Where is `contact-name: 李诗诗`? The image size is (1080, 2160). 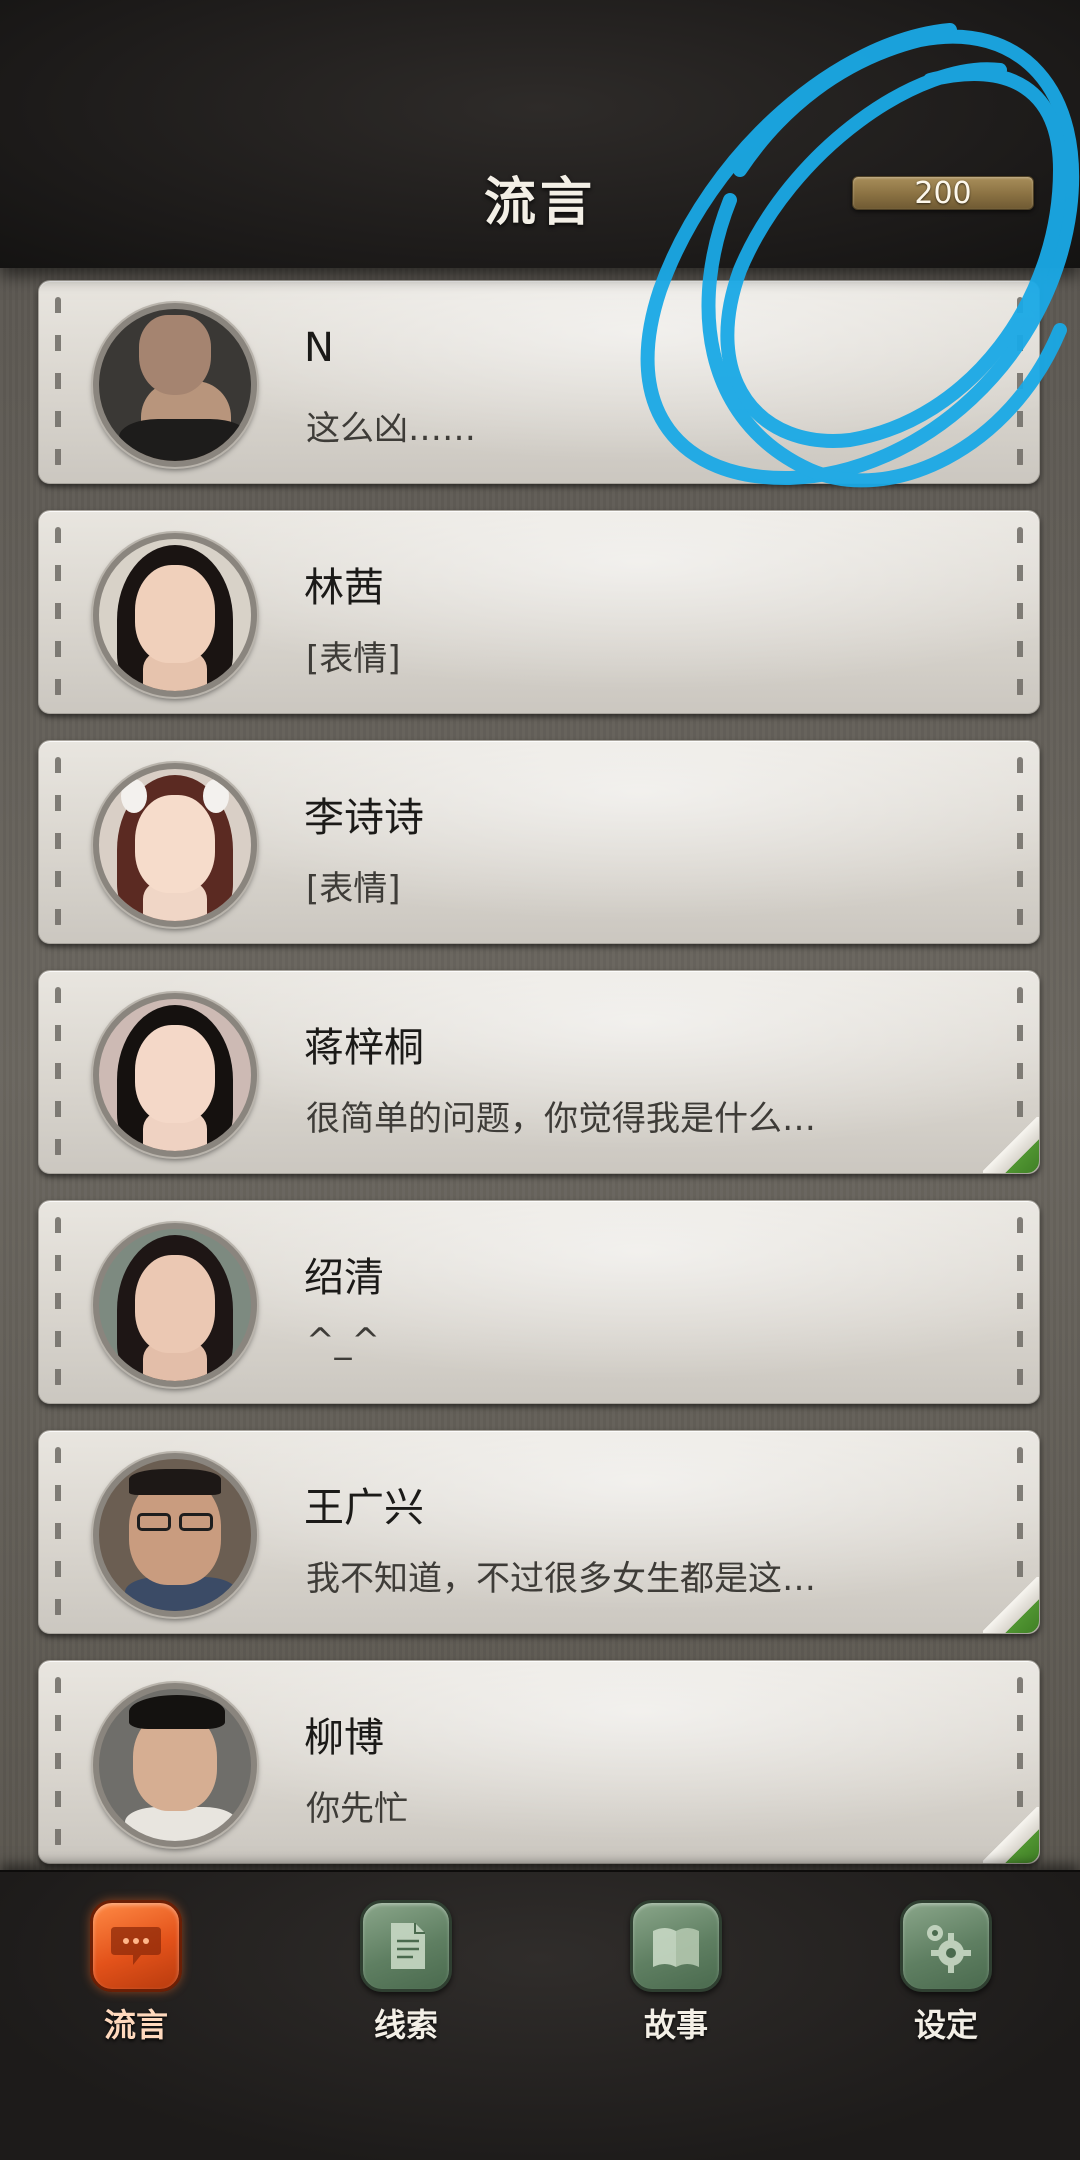 contact-name: 李诗诗 is located at coordinates (364, 818).